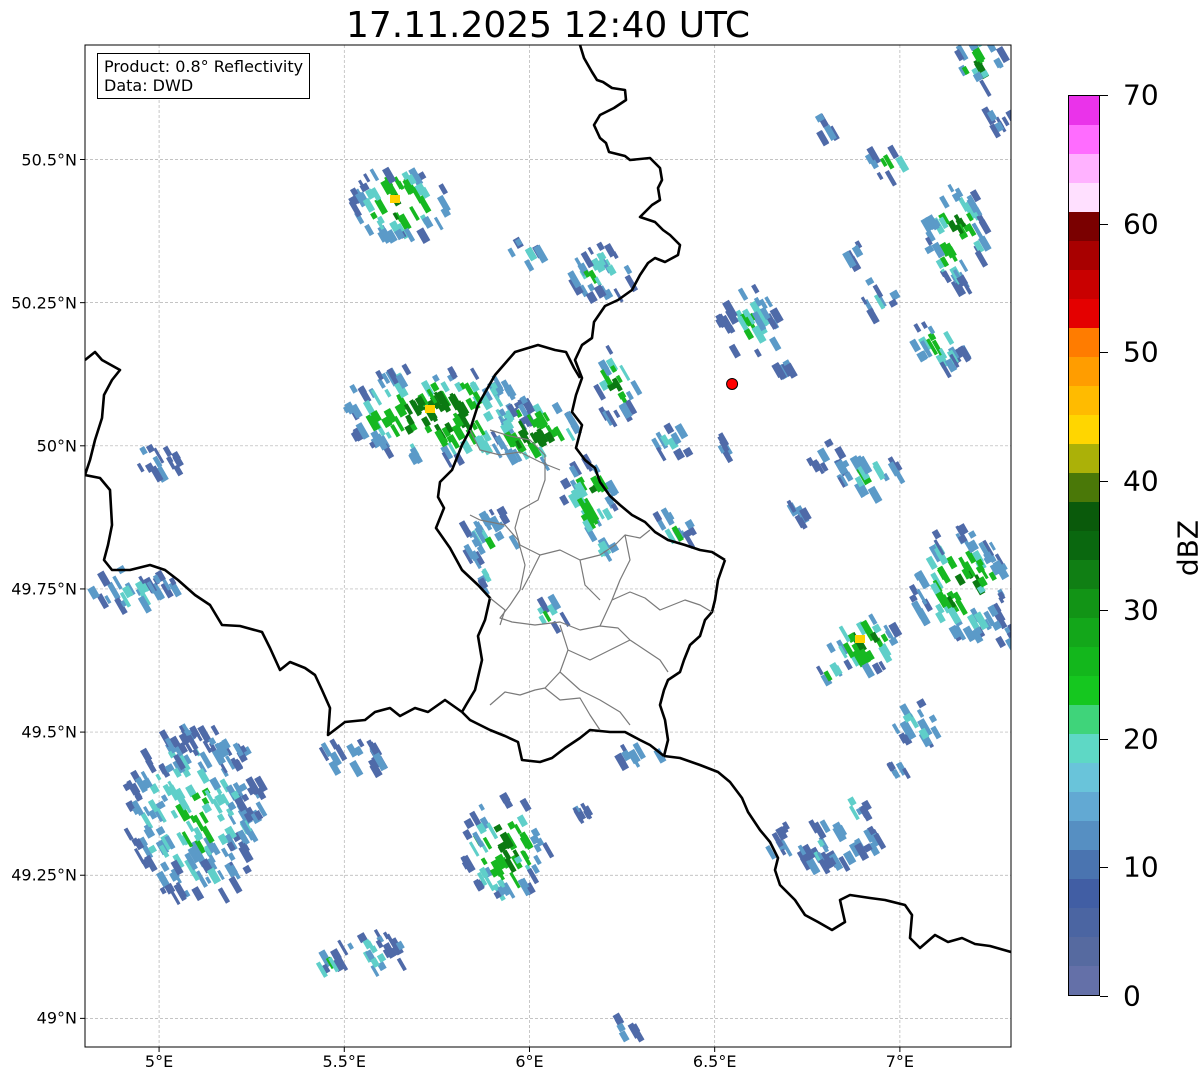 The width and height of the screenshot is (1202, 1081). Describe the element at coordinates (44, 303) in the screenshot. I see `lat-tick-label: 50.25°N` at that location.